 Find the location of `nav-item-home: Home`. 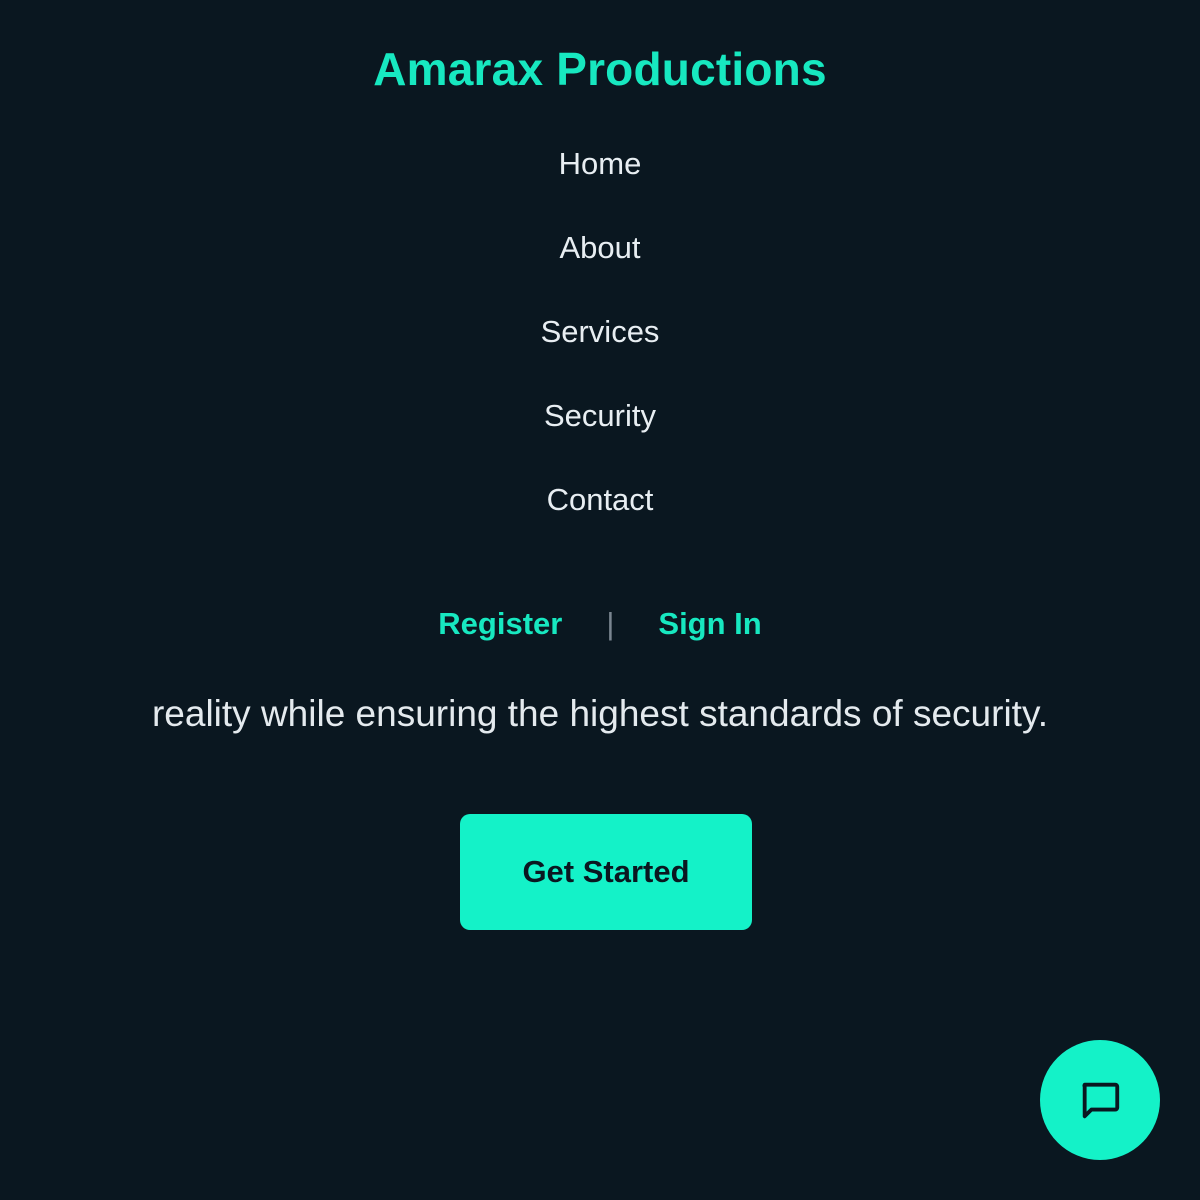

nav-item-home: Home is located at coordinates (600, 182).